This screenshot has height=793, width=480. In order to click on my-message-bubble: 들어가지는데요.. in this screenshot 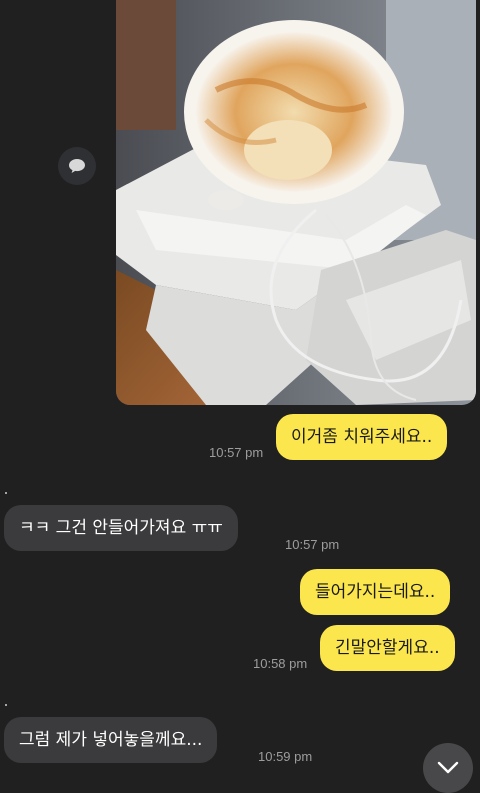, I will do `click(375, 592)`.